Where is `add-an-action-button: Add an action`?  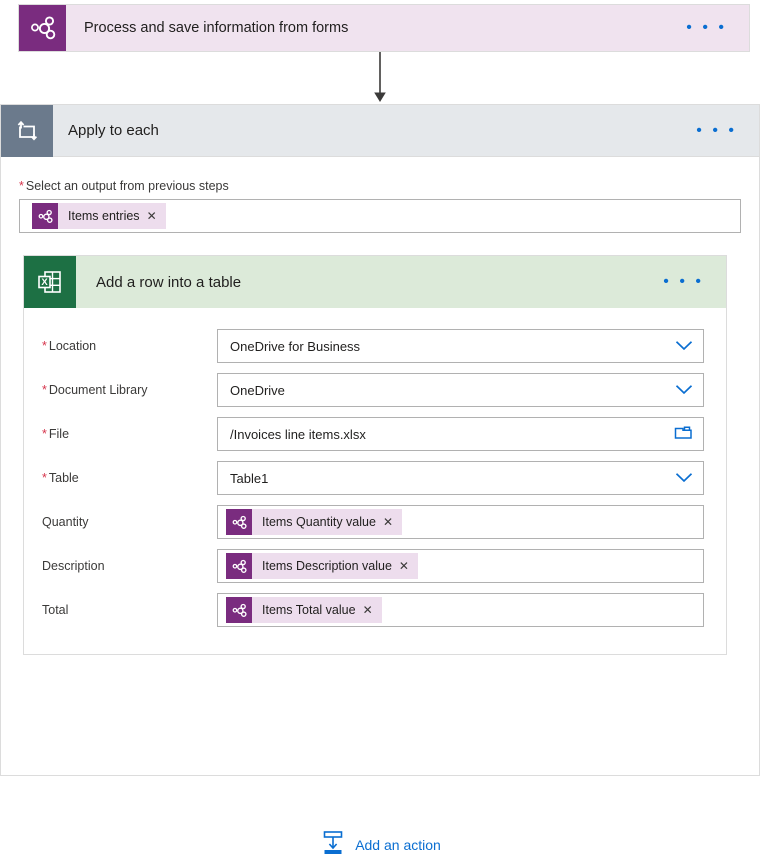
add-an-action-button: Add an action is located at coordinates (380, 844).